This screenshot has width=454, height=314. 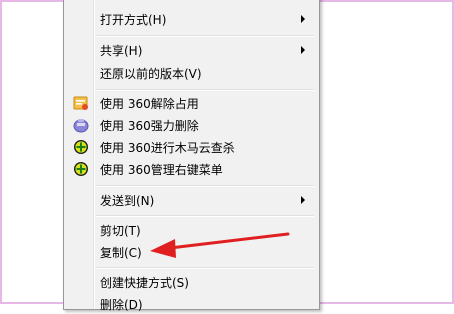 What do you see at coordinates (190, 49) in the screenshot?
I see `menu-item-share: 共享(H)` at bounding box center [190, 49].